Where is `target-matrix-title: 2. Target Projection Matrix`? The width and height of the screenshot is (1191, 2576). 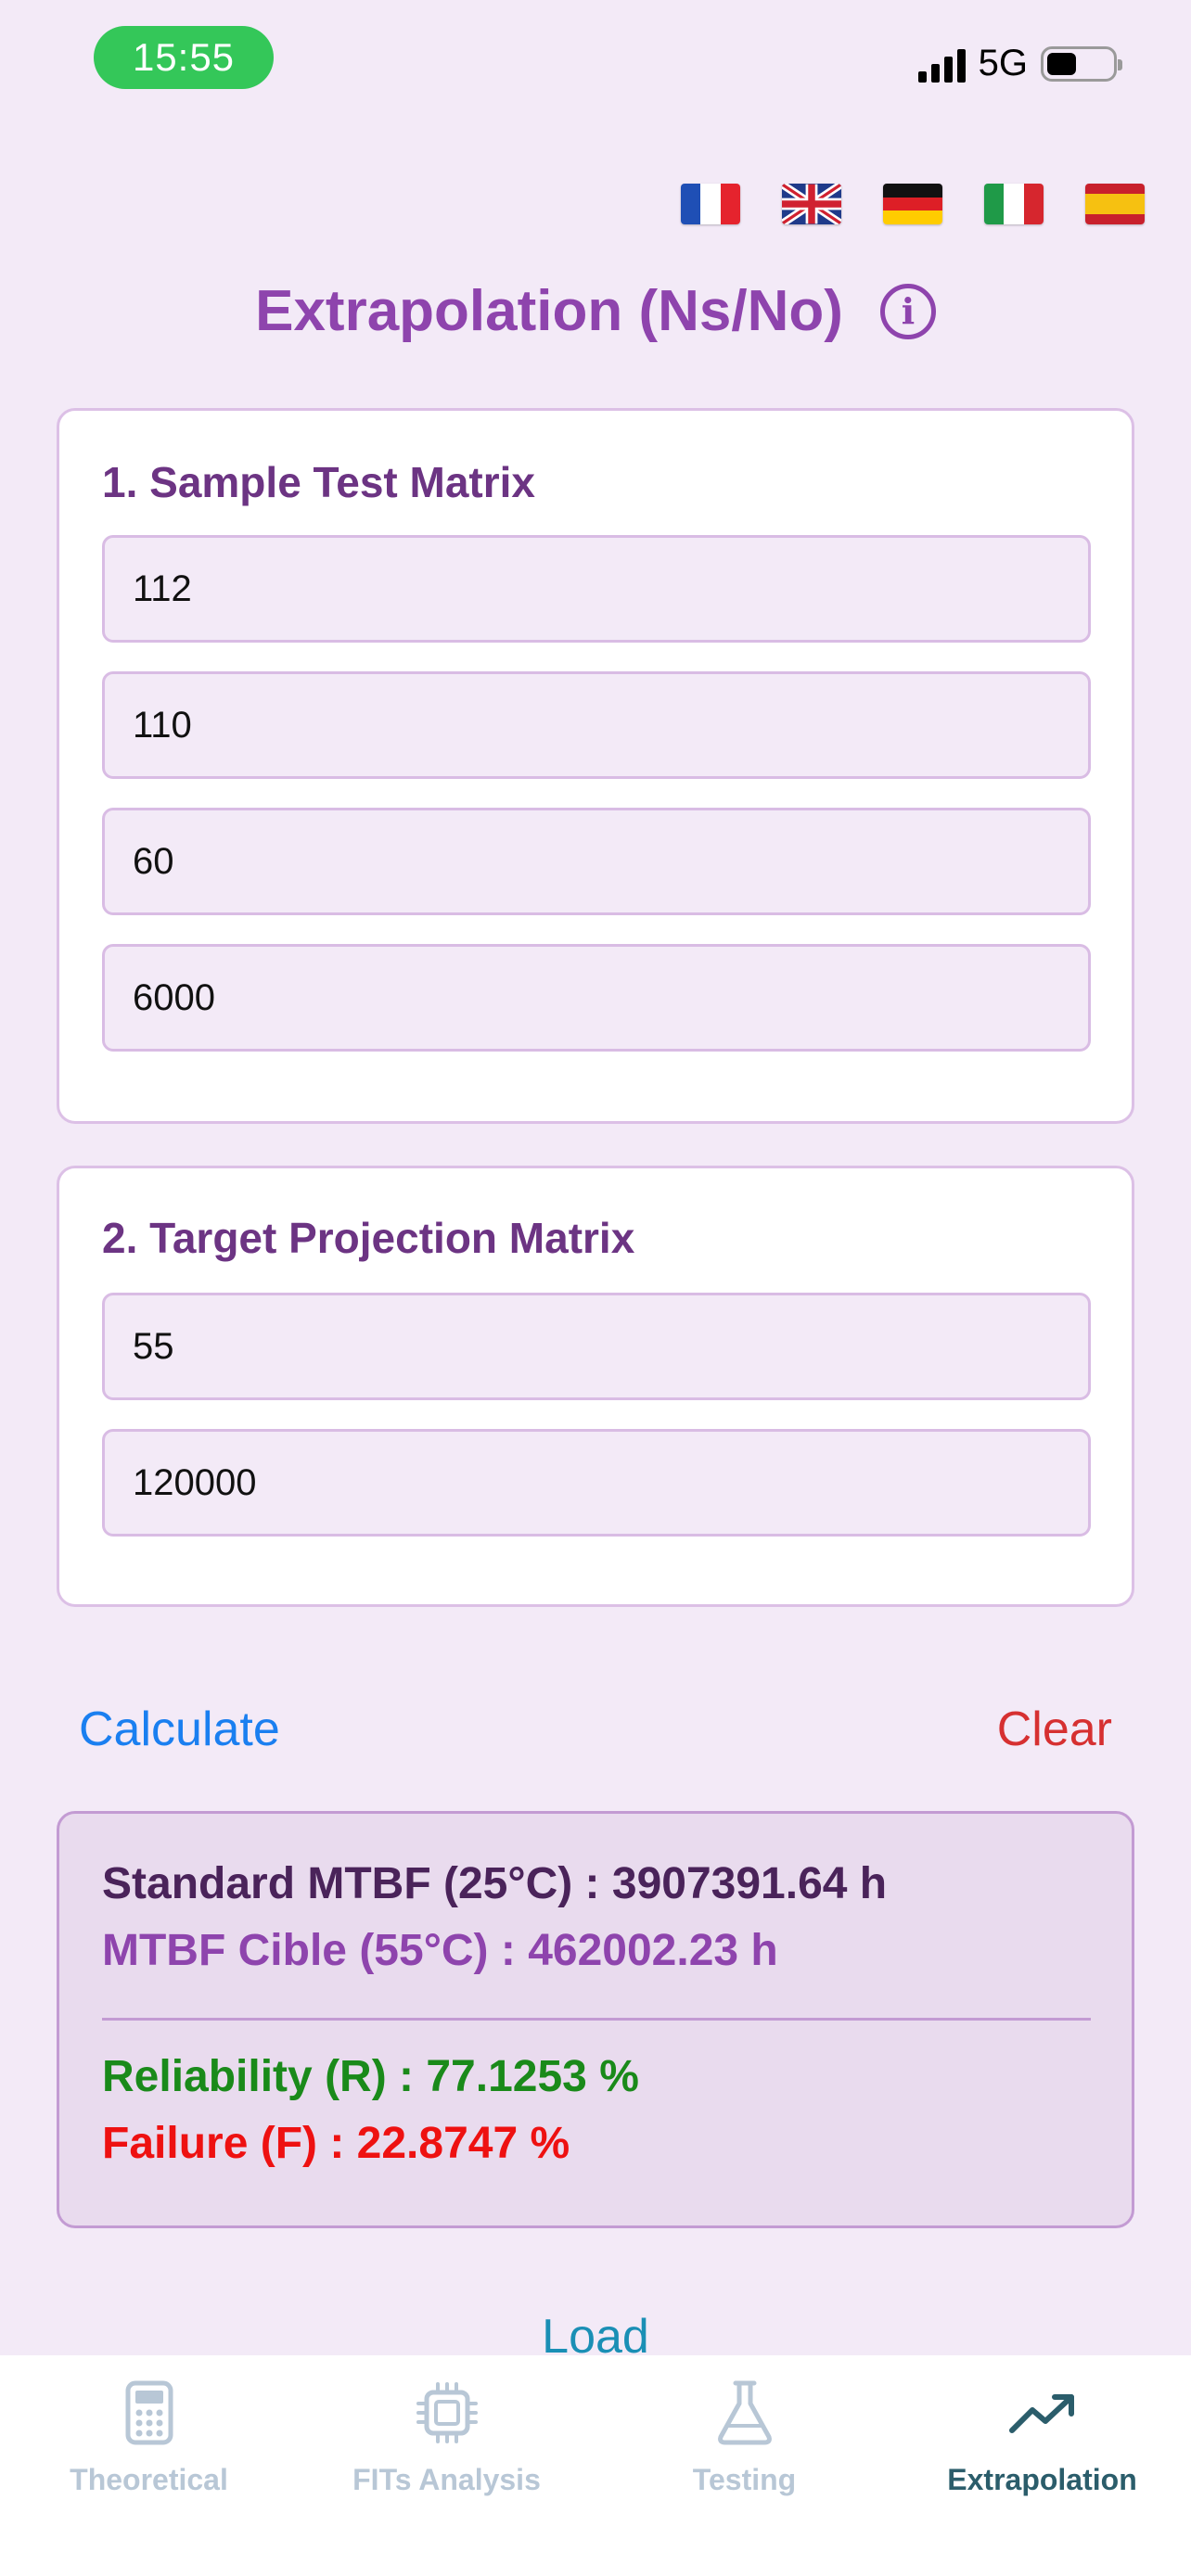 target-matrix-title: 2. Target Projection Matrix is located at coordinates (368, 1238).